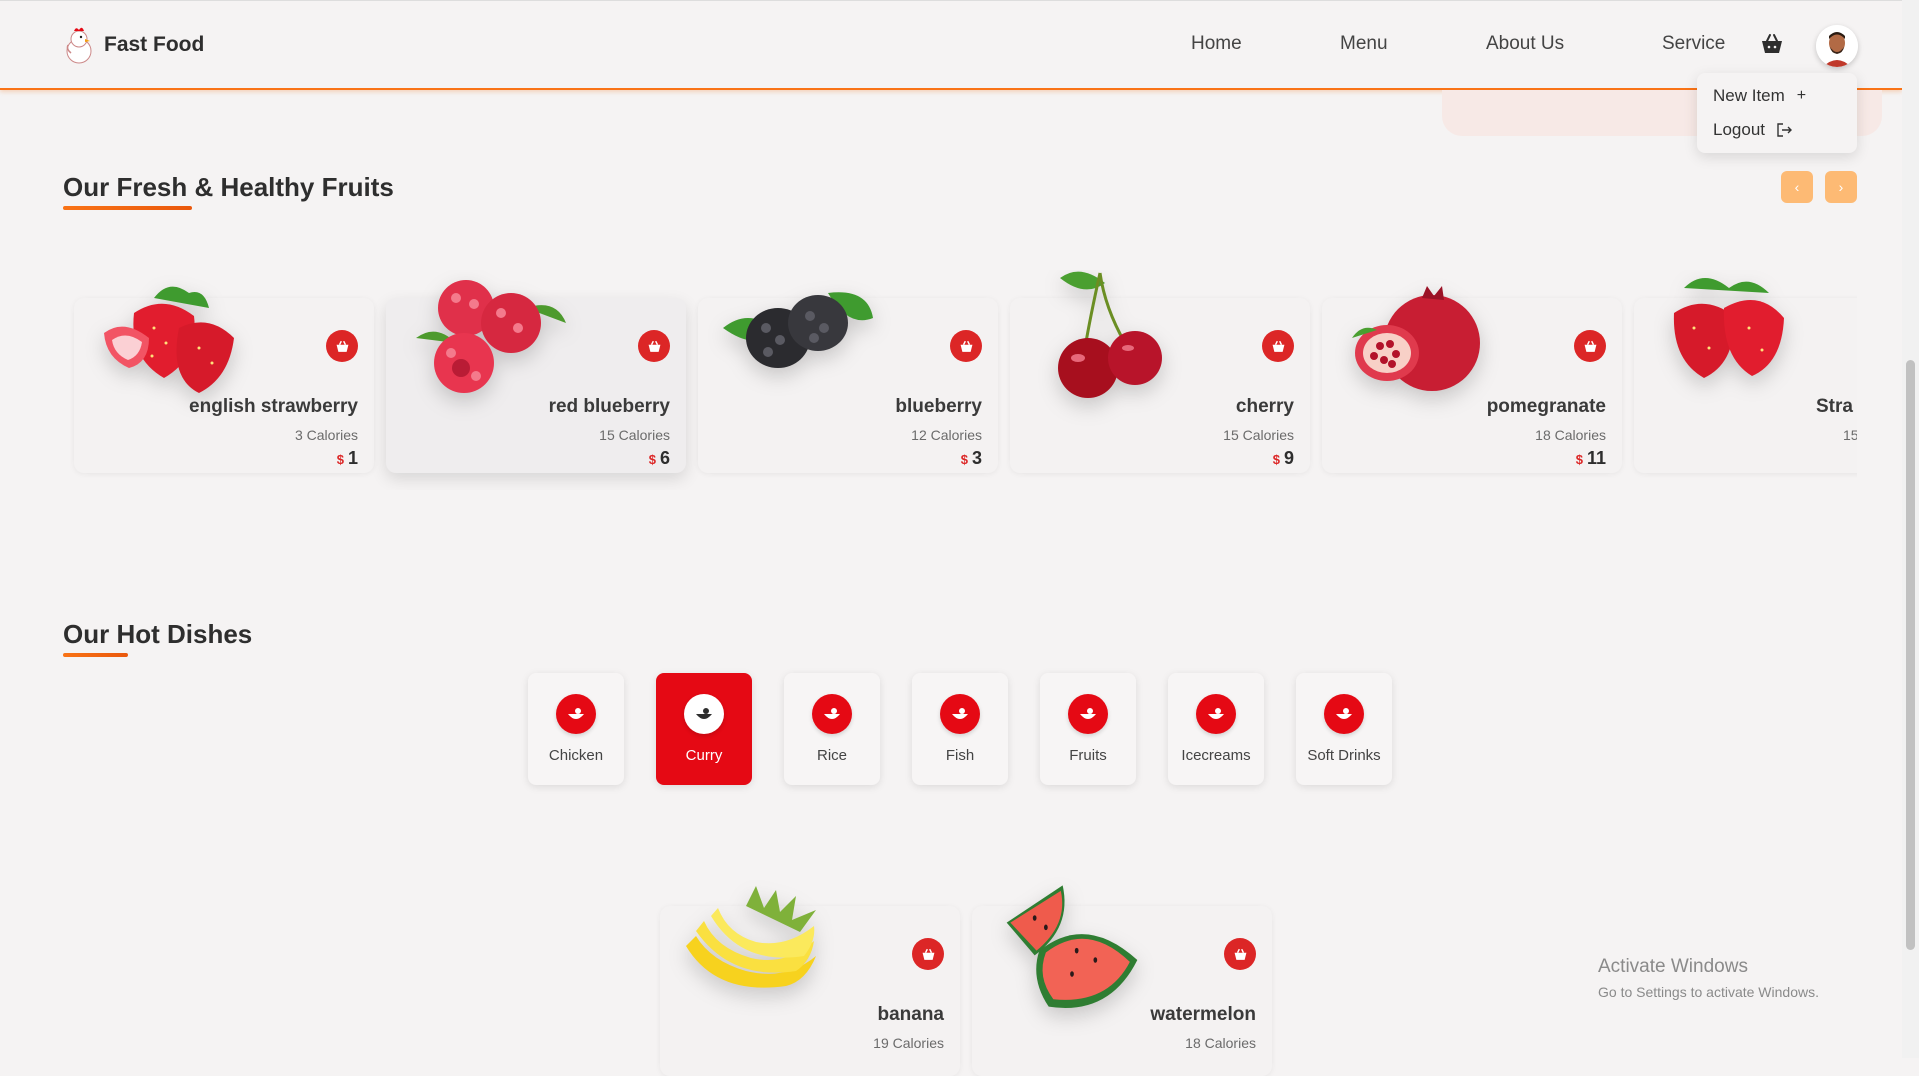  I want to click on category-label: Chicken, so click(576, 755).